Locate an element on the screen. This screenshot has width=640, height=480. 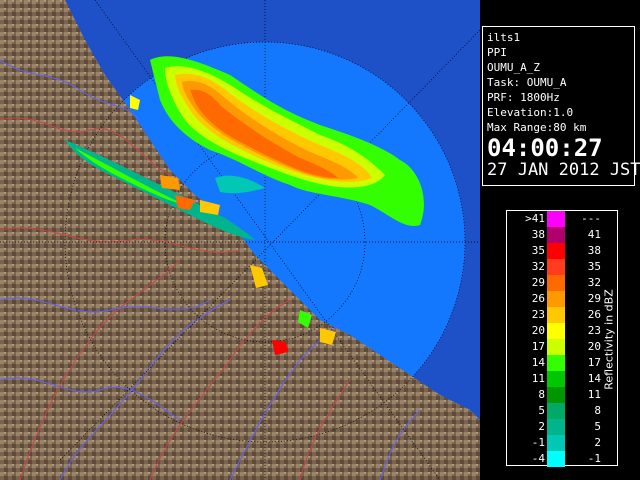
legend-low-value: 20 is located at coordinates (538, 330).